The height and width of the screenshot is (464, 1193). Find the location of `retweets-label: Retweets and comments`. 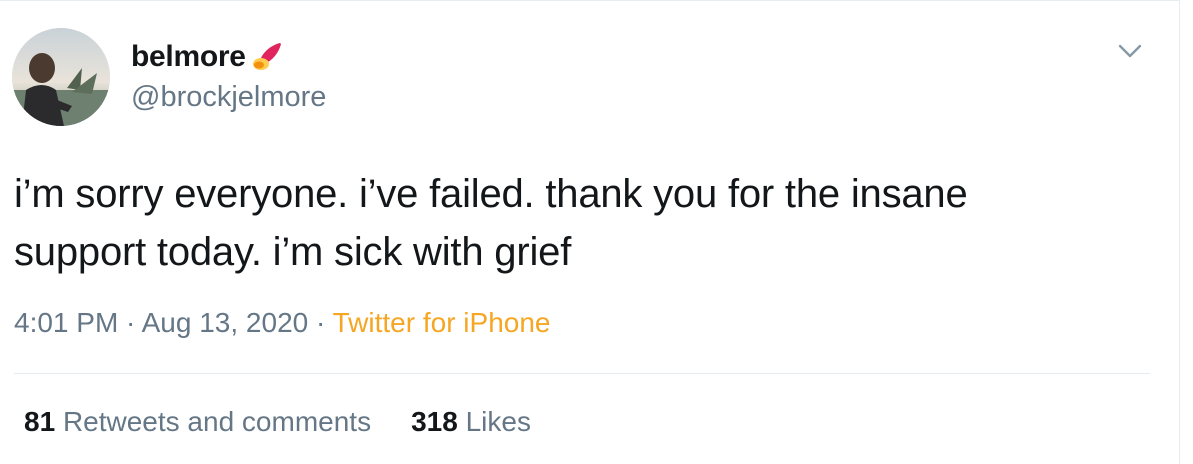

retweets-label: Retweets and comments is located at coordinates (217, 421).